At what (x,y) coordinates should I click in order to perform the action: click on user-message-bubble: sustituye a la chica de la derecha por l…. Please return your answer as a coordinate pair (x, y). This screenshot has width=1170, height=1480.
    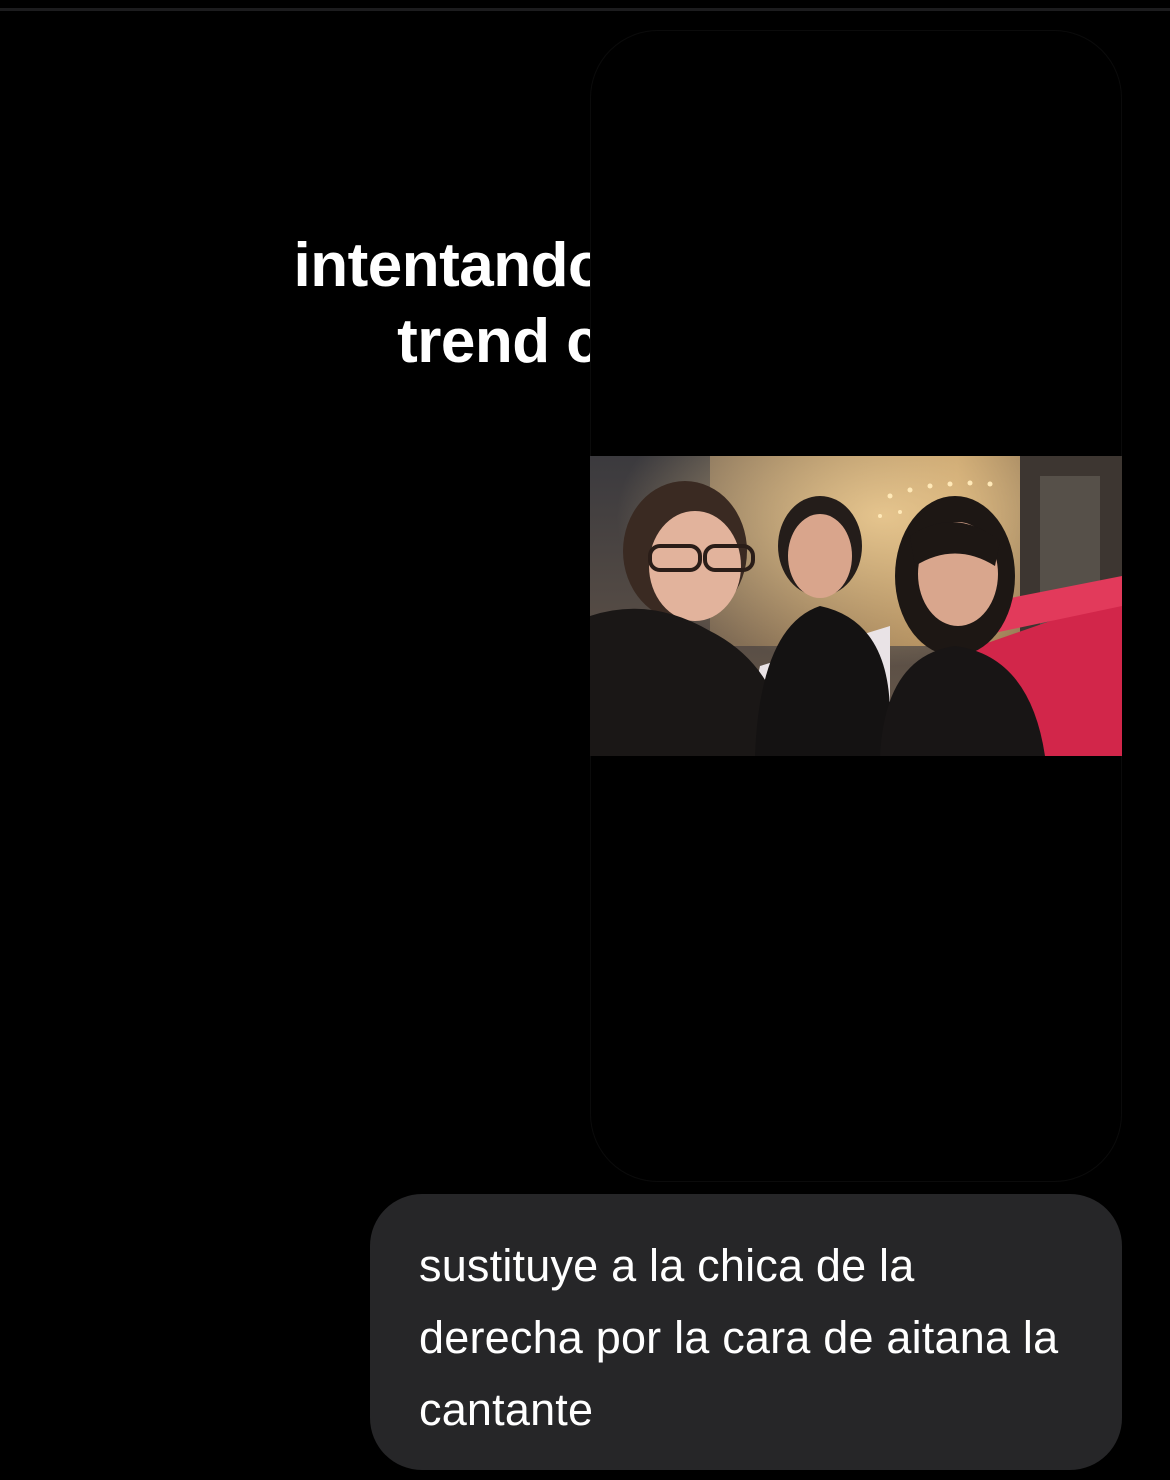
    Looking at the image, I should click on (746, 1332).